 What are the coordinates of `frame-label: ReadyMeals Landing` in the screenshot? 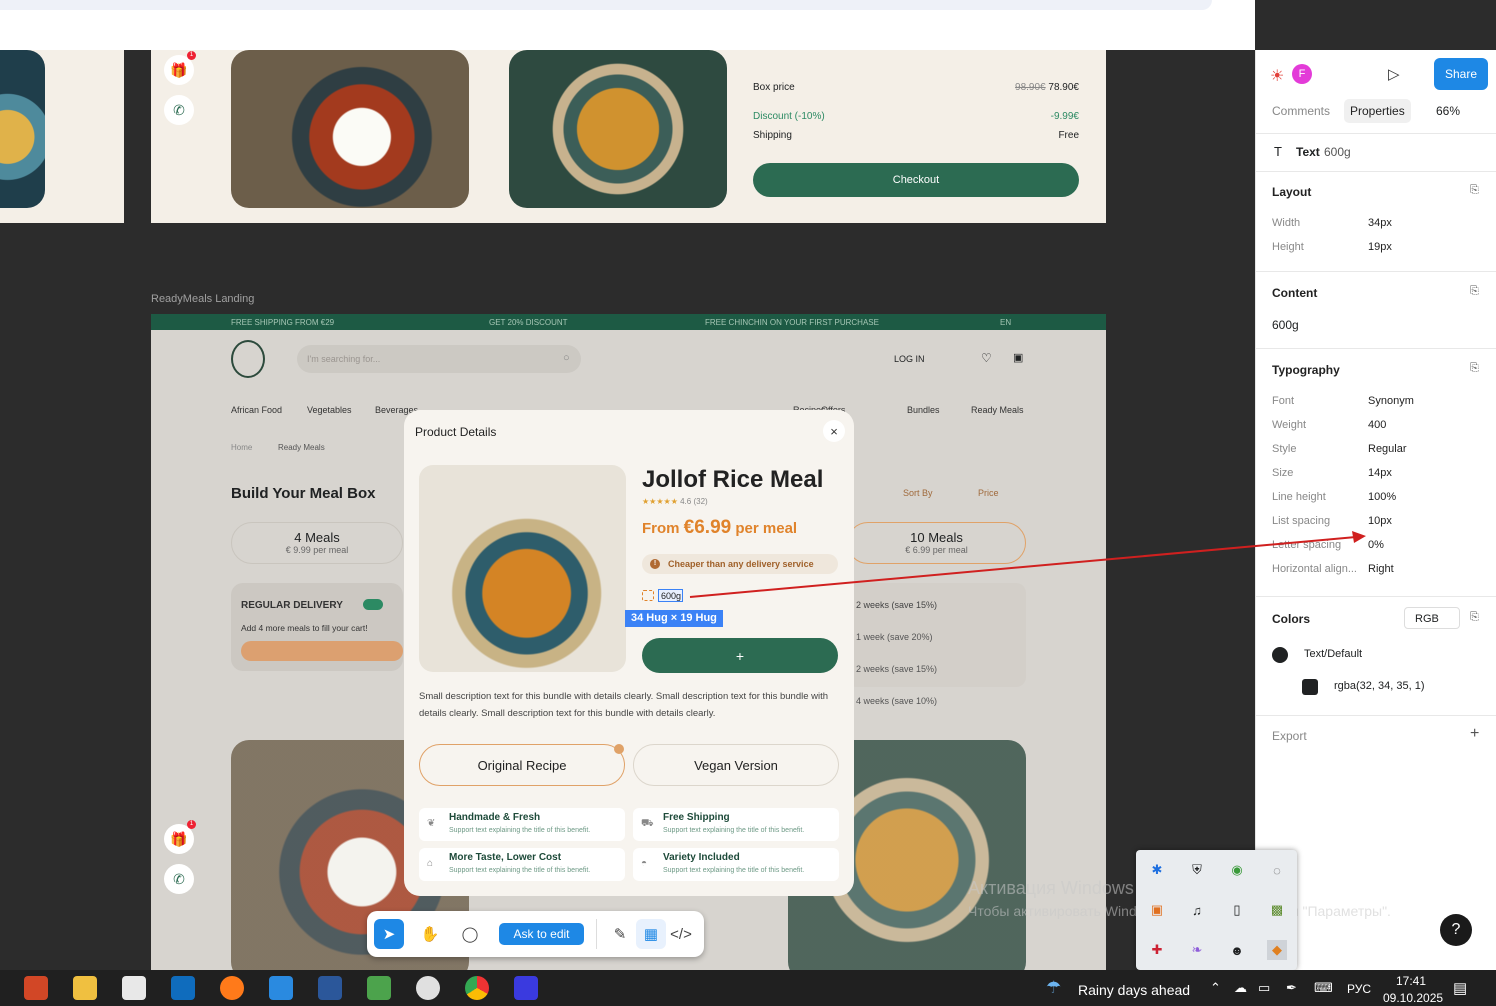 It's located at (202, 299).